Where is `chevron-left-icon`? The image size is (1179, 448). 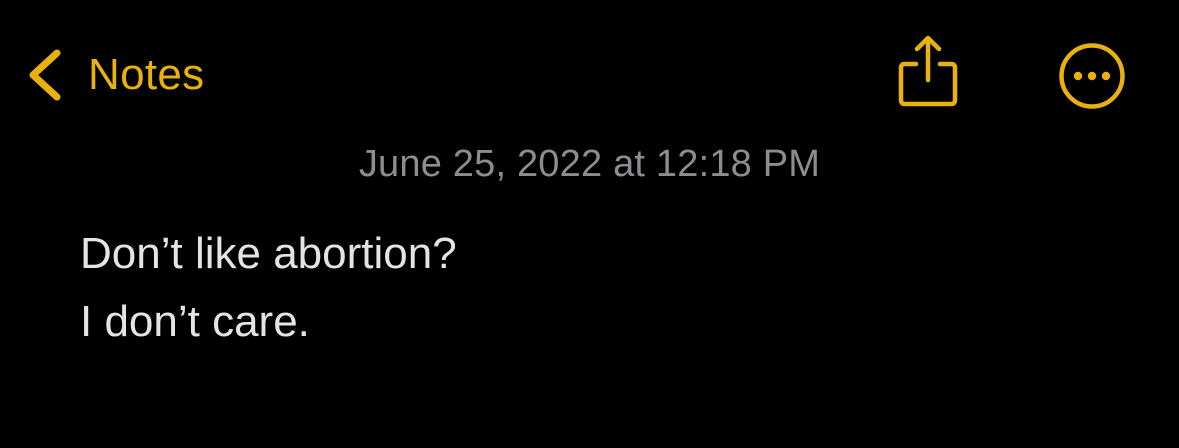
chevron-left-icon is located at coordinates (45, 75).